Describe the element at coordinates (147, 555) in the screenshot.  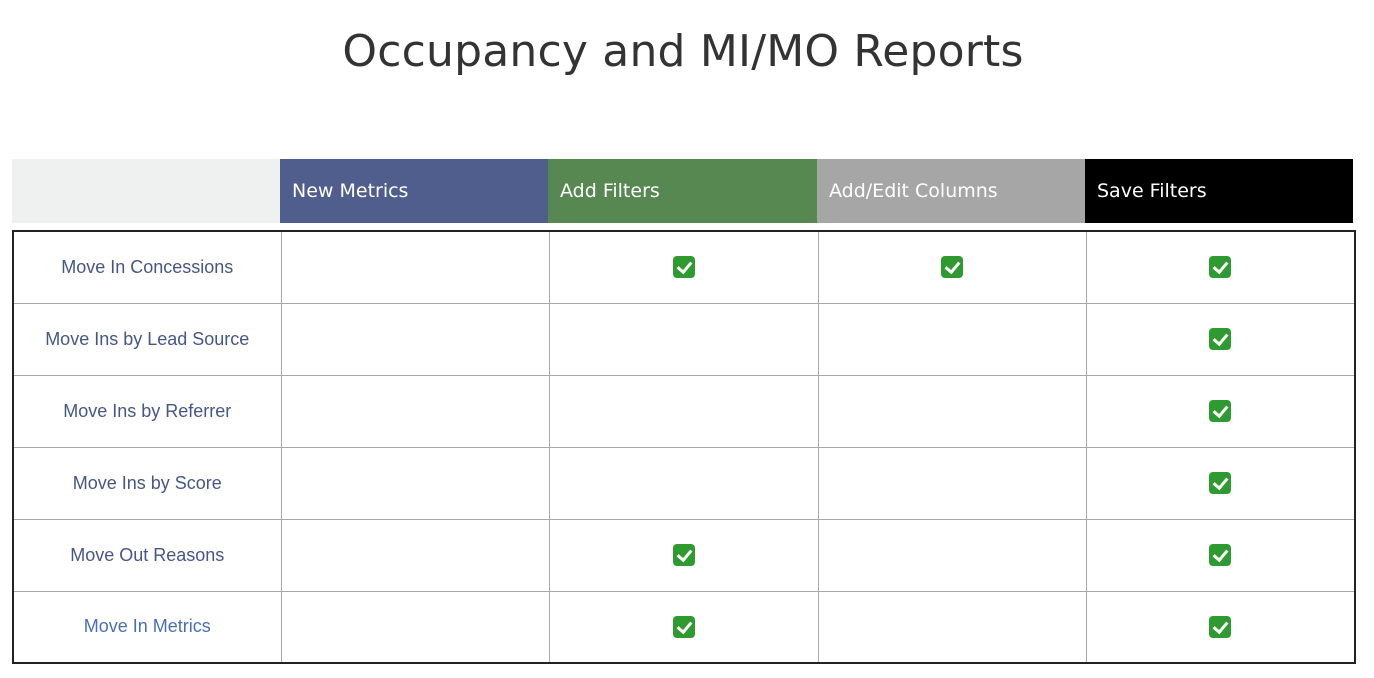
I see `report-name-cell: Move Out Reasons` at that location.